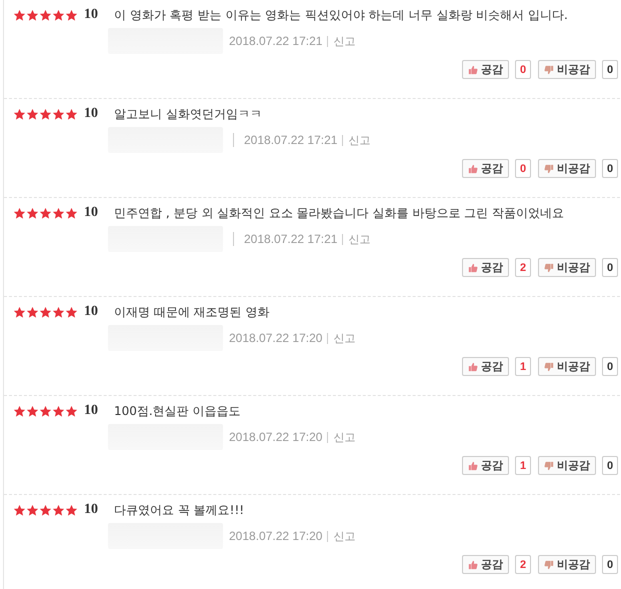  I want to click on review-text: 알고보니 실화엿던거임ㅋㅋ, so click(188, 114).